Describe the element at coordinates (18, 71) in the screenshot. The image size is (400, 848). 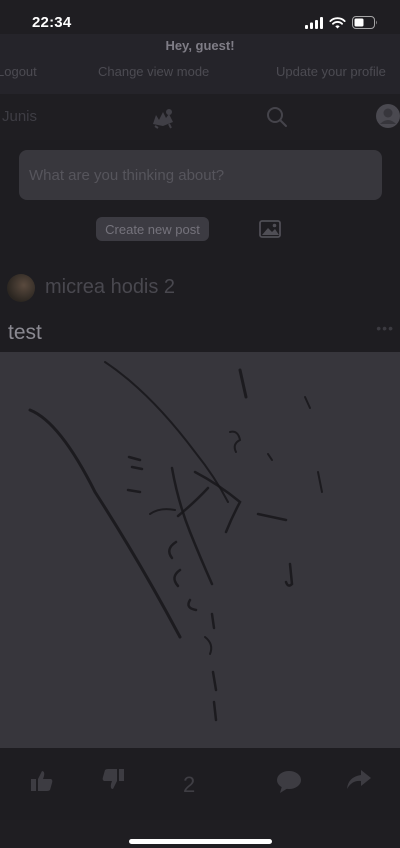
I see `logout-link: Logout` at that location.